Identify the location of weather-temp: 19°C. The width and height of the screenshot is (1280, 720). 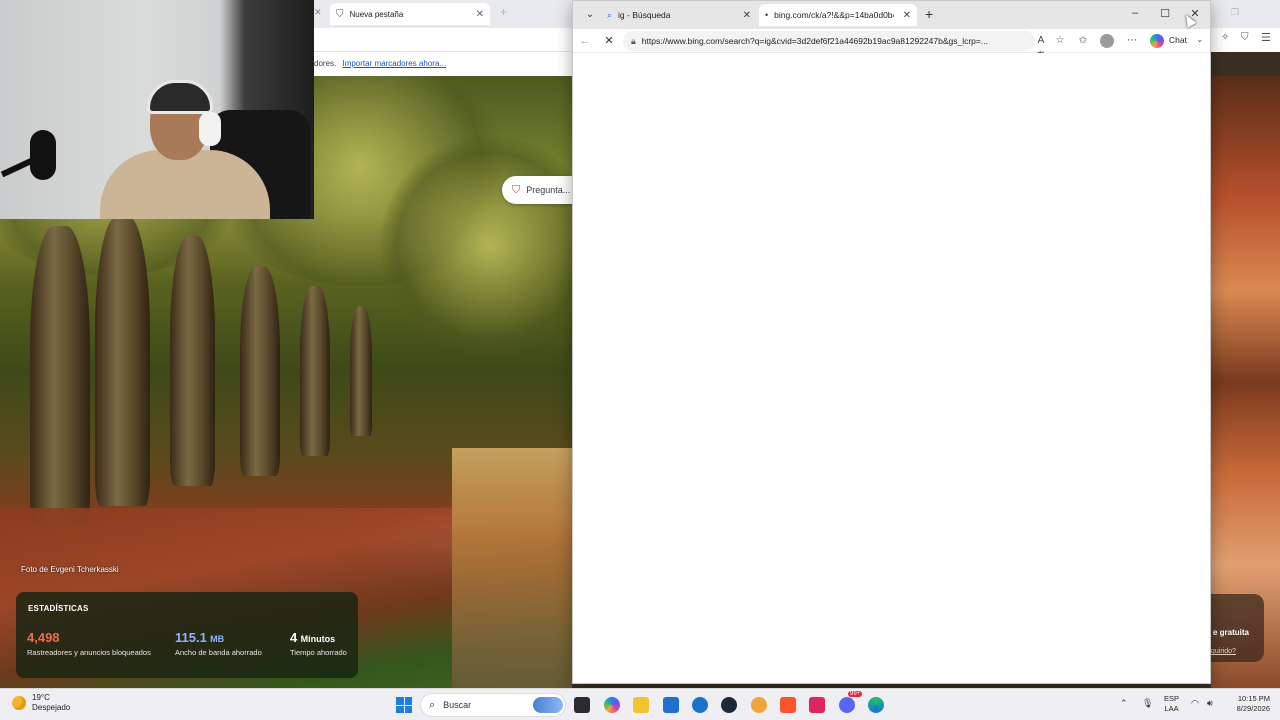
(41, 697).